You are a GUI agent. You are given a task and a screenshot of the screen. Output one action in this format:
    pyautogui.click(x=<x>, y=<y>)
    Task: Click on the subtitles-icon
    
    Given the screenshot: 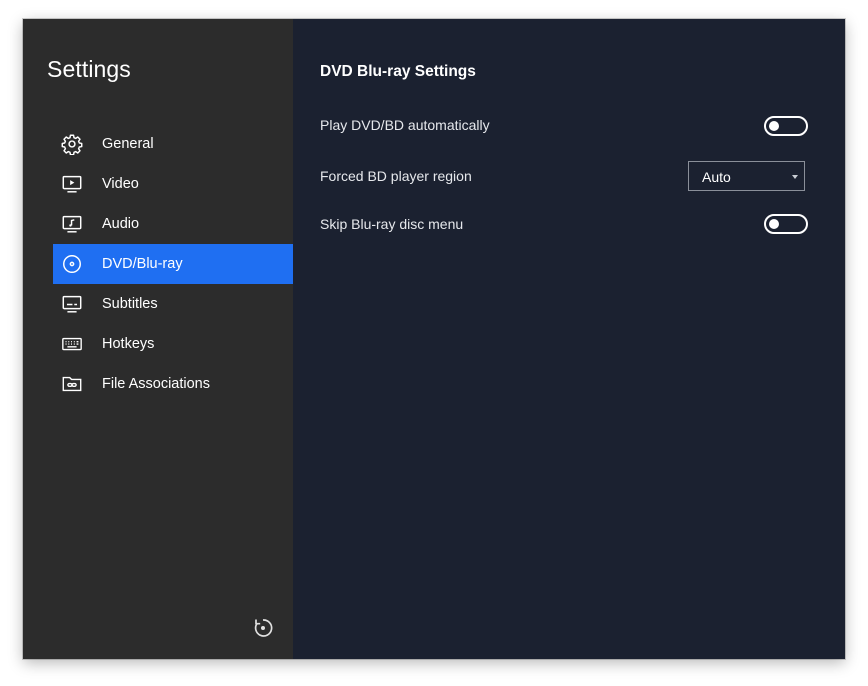 What is the action you would take?
    pyautogui.click(x=72, y=304)
    